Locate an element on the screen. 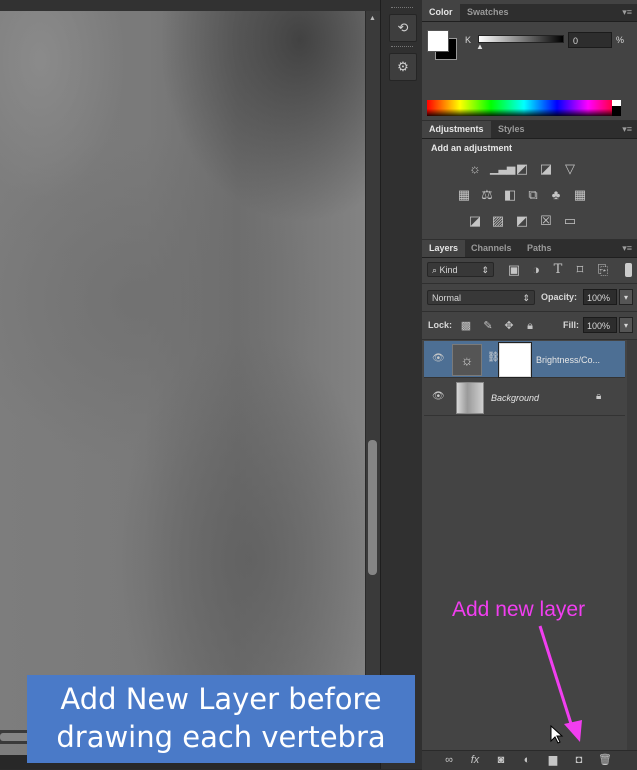 Image resolution: width=637 pixels, height=770 pixels. vertical-scrollbar-thumb is located at coordinates (372, 507).